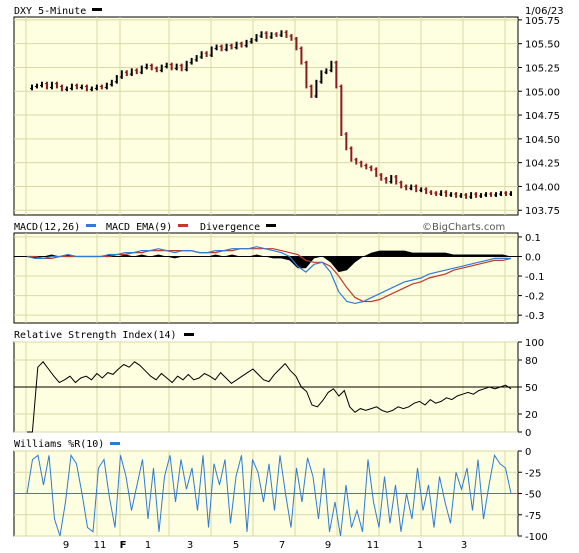 Image resolution: width=579 pixels, height=553 pixels. Describe the element at coordinates (533, 473) in the screenshot. I see `y-tick-label: -25` at that location.